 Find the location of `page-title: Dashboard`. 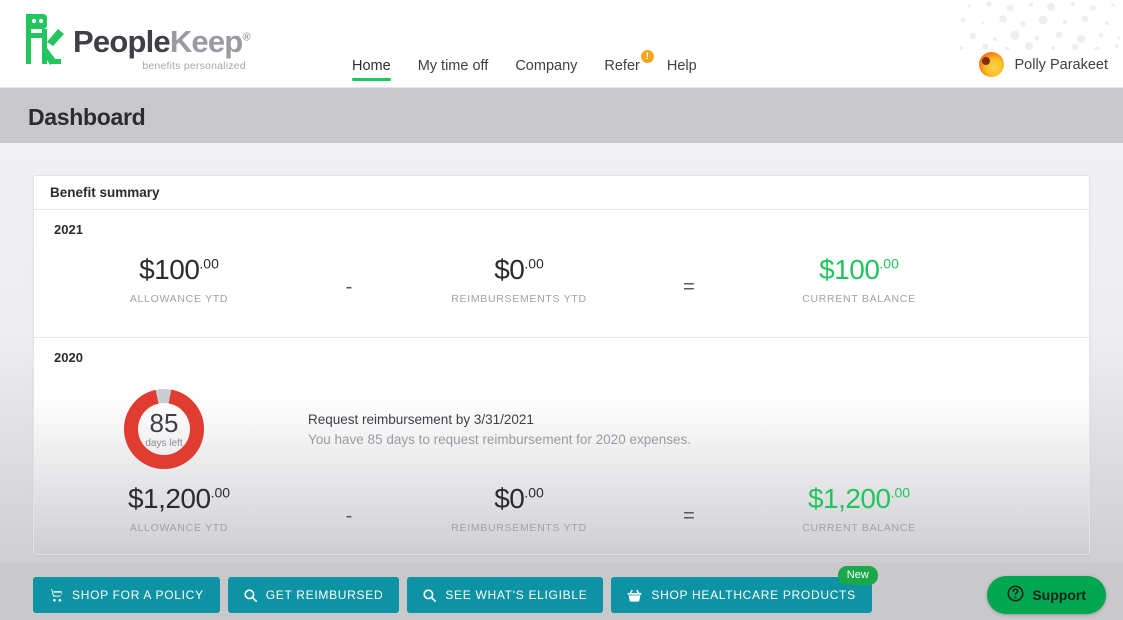

page-title: Dashboard is located at coordinates (87, 117).